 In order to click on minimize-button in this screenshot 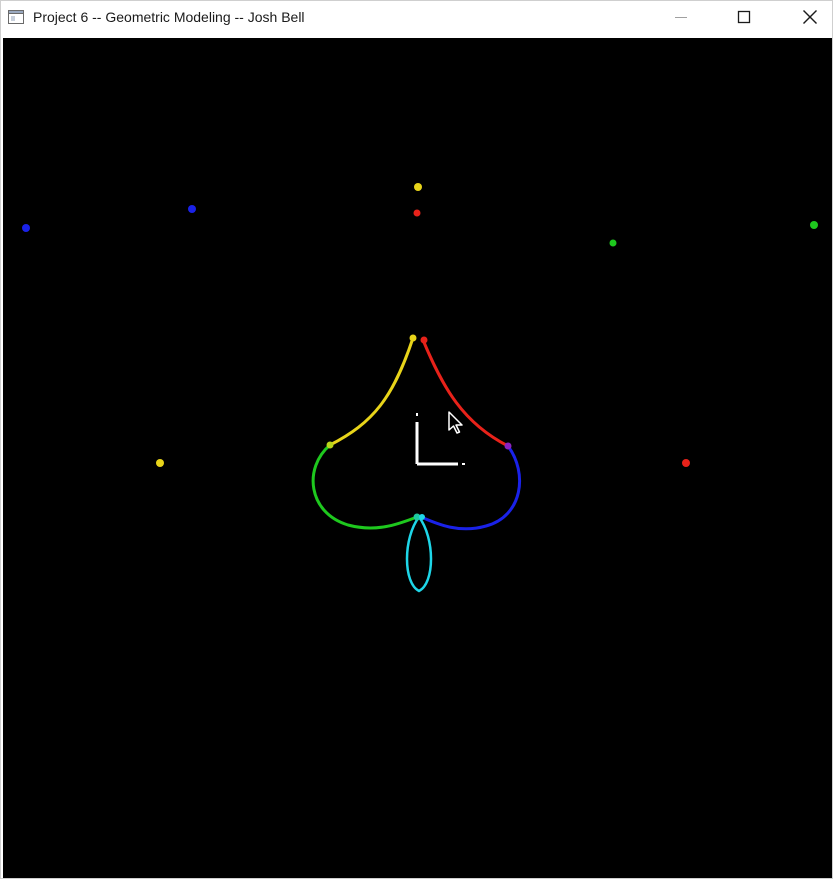, I will do `click(681, 17)`.